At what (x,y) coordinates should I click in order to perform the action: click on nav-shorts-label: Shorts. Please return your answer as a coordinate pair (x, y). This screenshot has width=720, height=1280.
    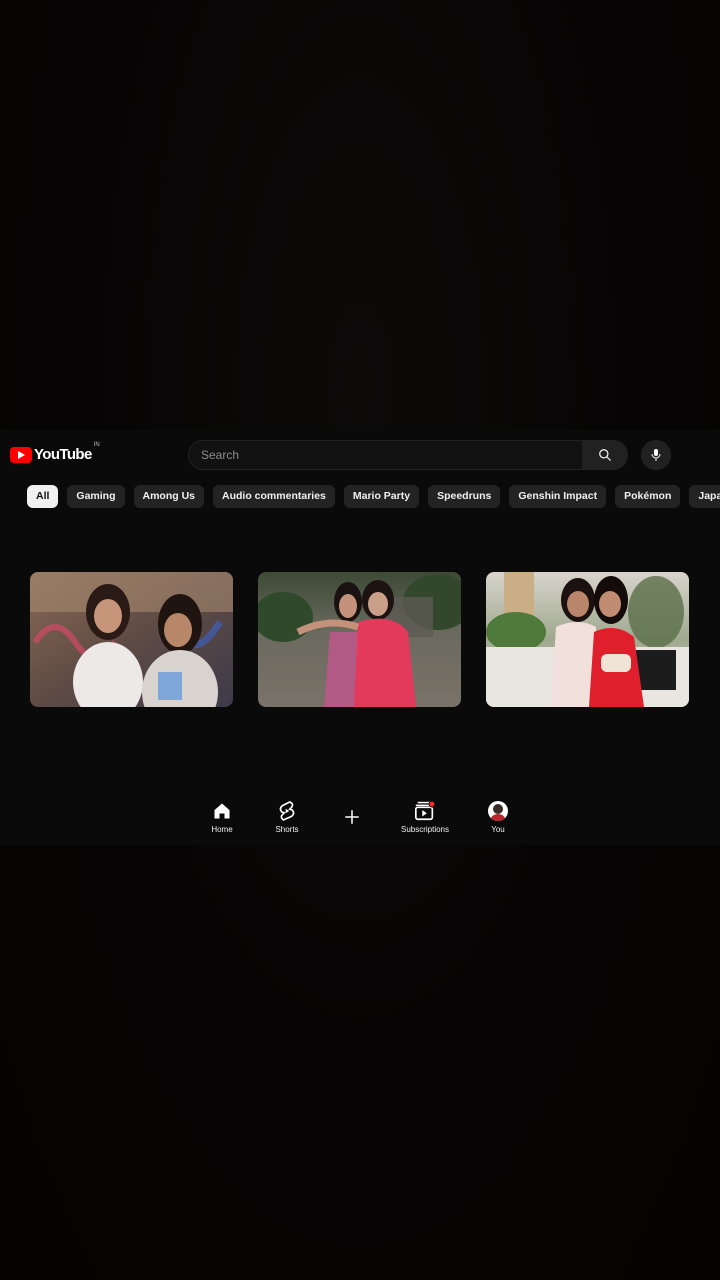
    Looking at the image, I should click on (287, 829).